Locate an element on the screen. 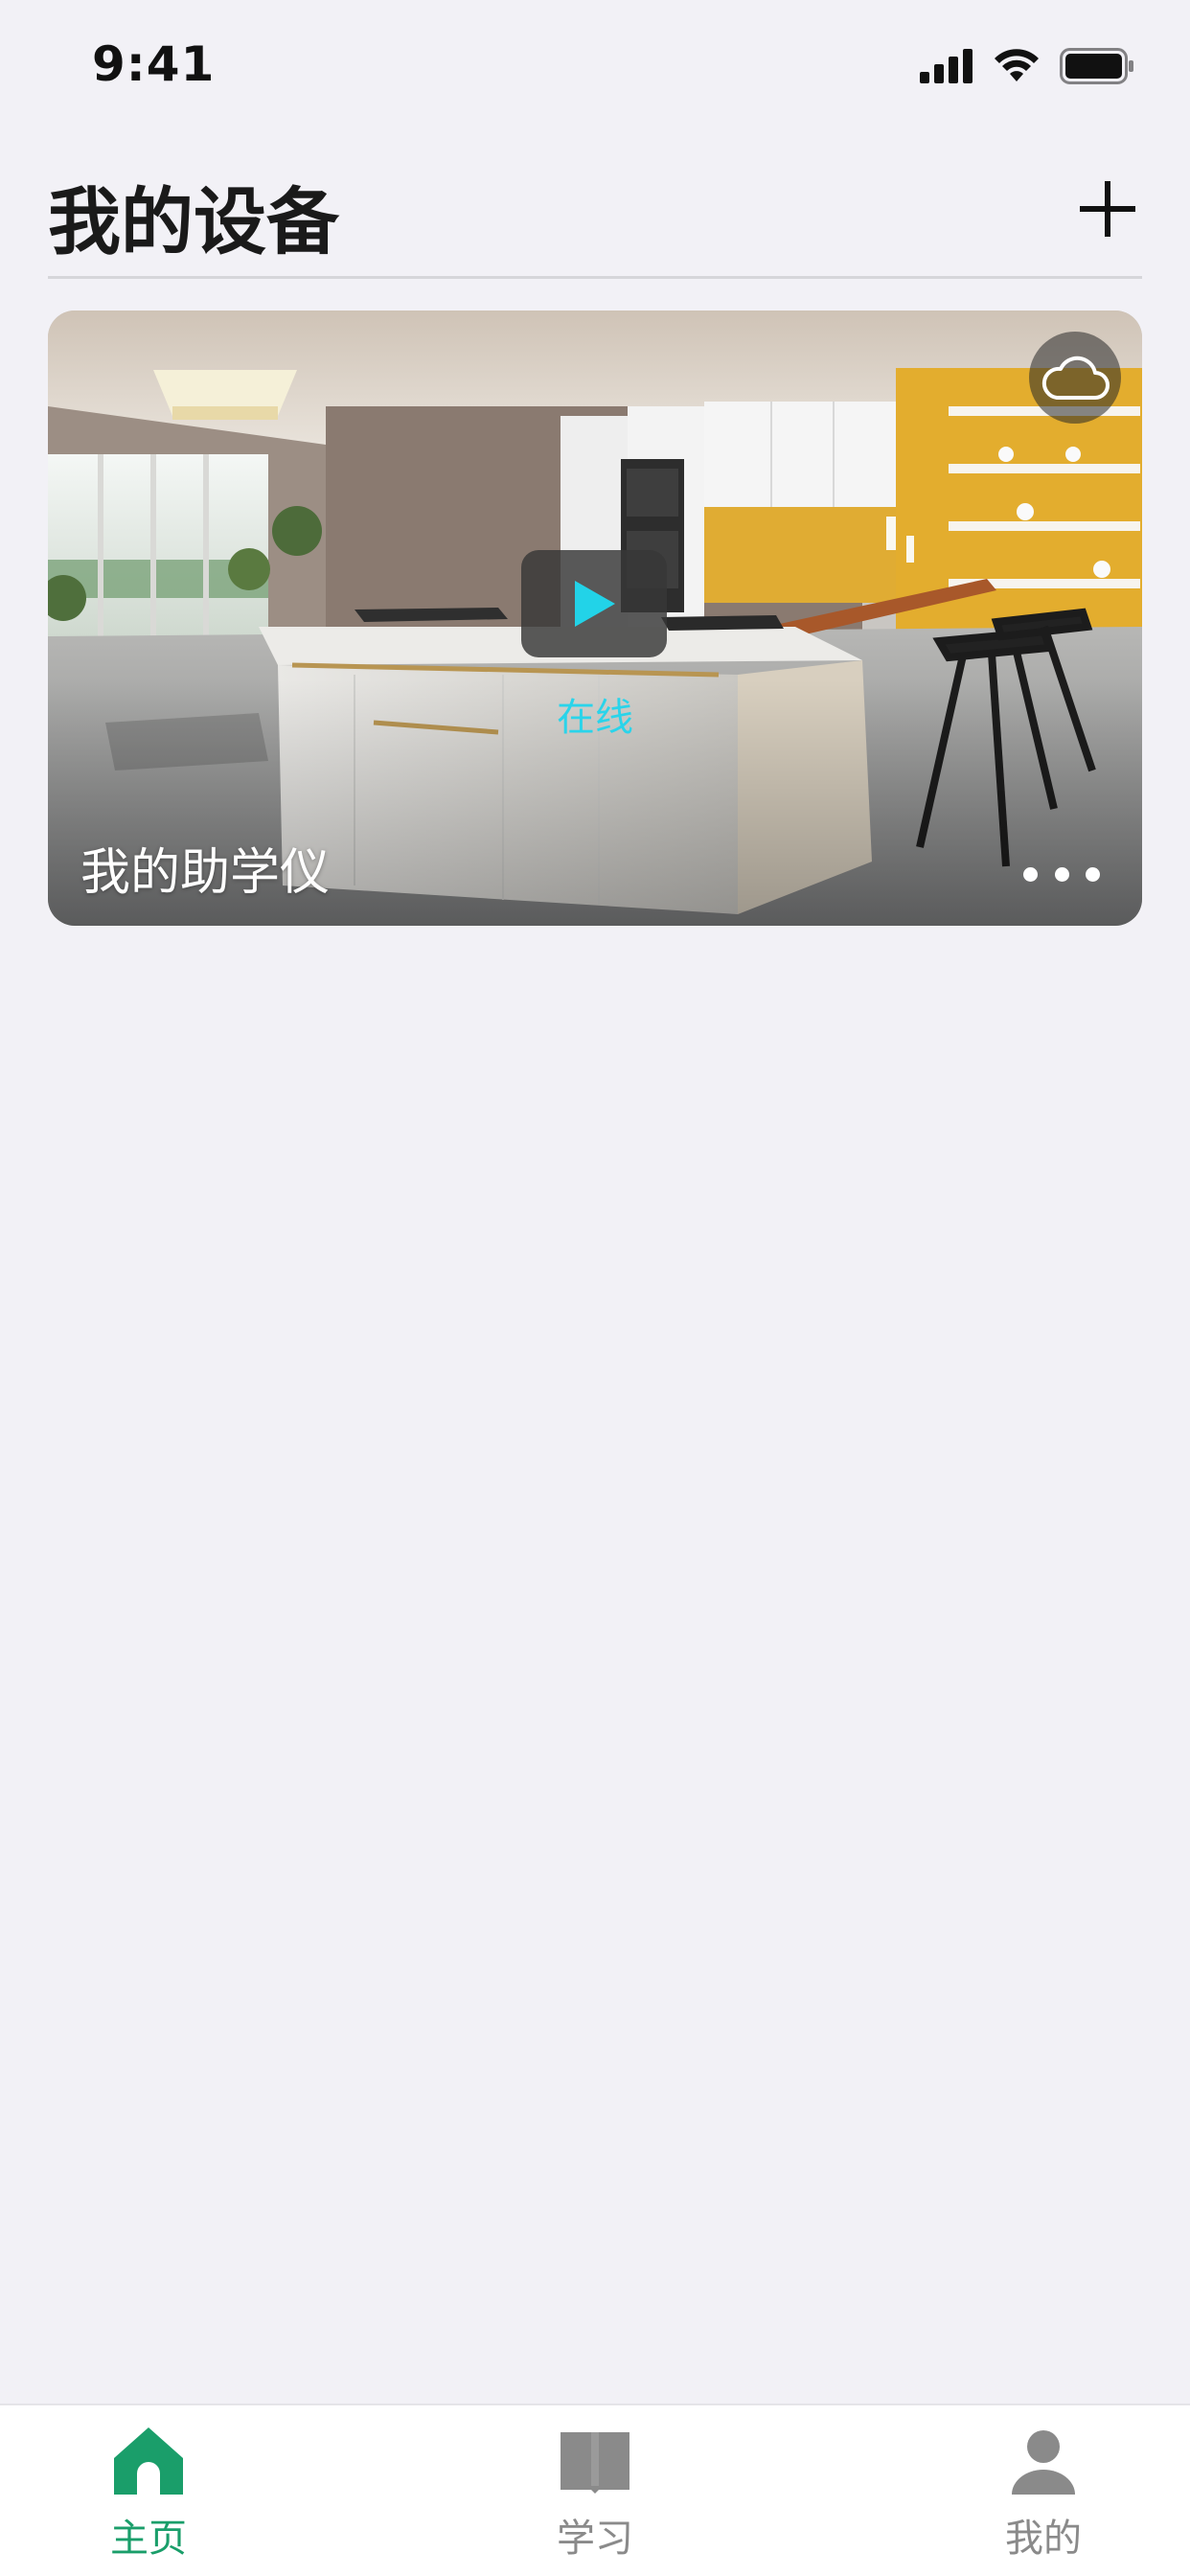 The height and width of the screenshot is (2576, 1190). signal-icon is located at coordinates (947, 66).